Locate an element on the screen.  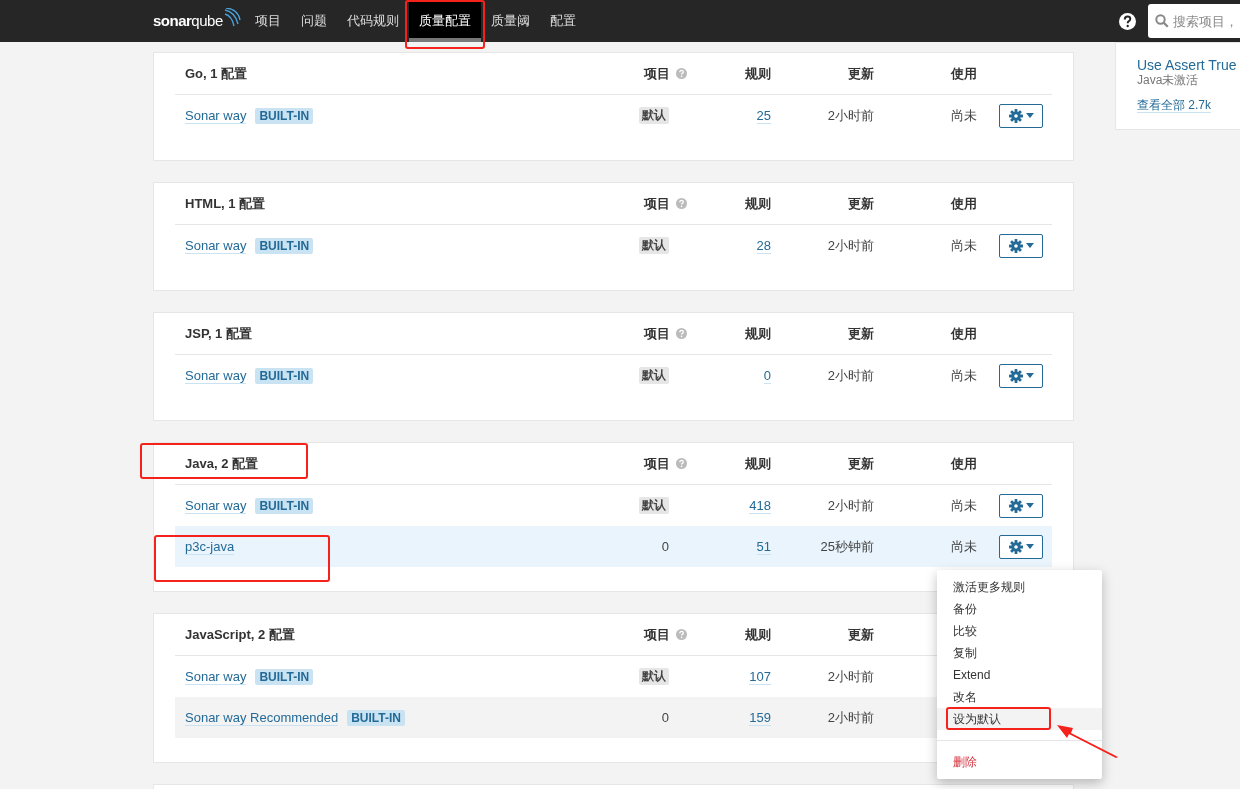
table-row: Sonar way BUILT-IN 默认 25 2小时前 is located at coordinates (527, 115).